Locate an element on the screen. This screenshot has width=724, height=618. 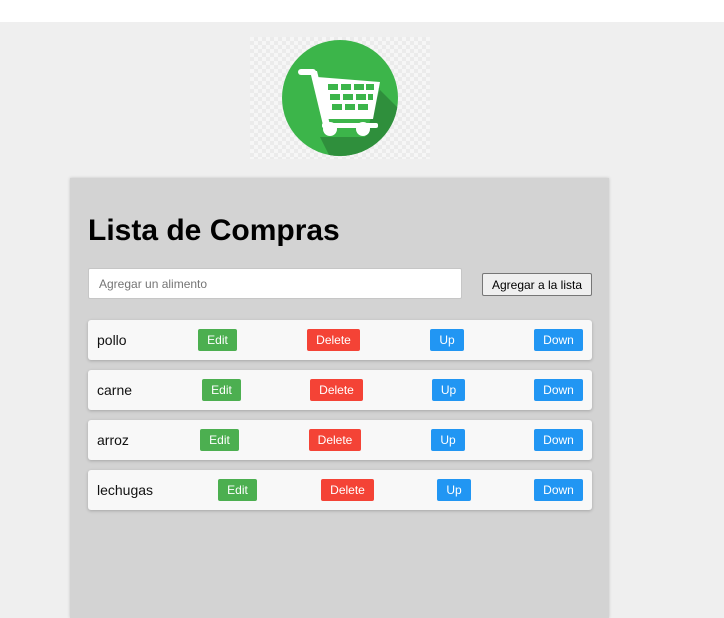
add-item-input is located at coordinates (275, 283).